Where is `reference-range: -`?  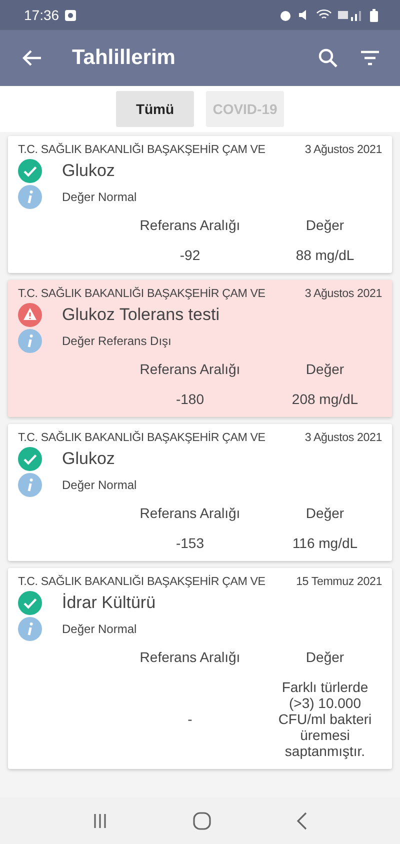 reference-range: - is located at coordinates (190, 719).